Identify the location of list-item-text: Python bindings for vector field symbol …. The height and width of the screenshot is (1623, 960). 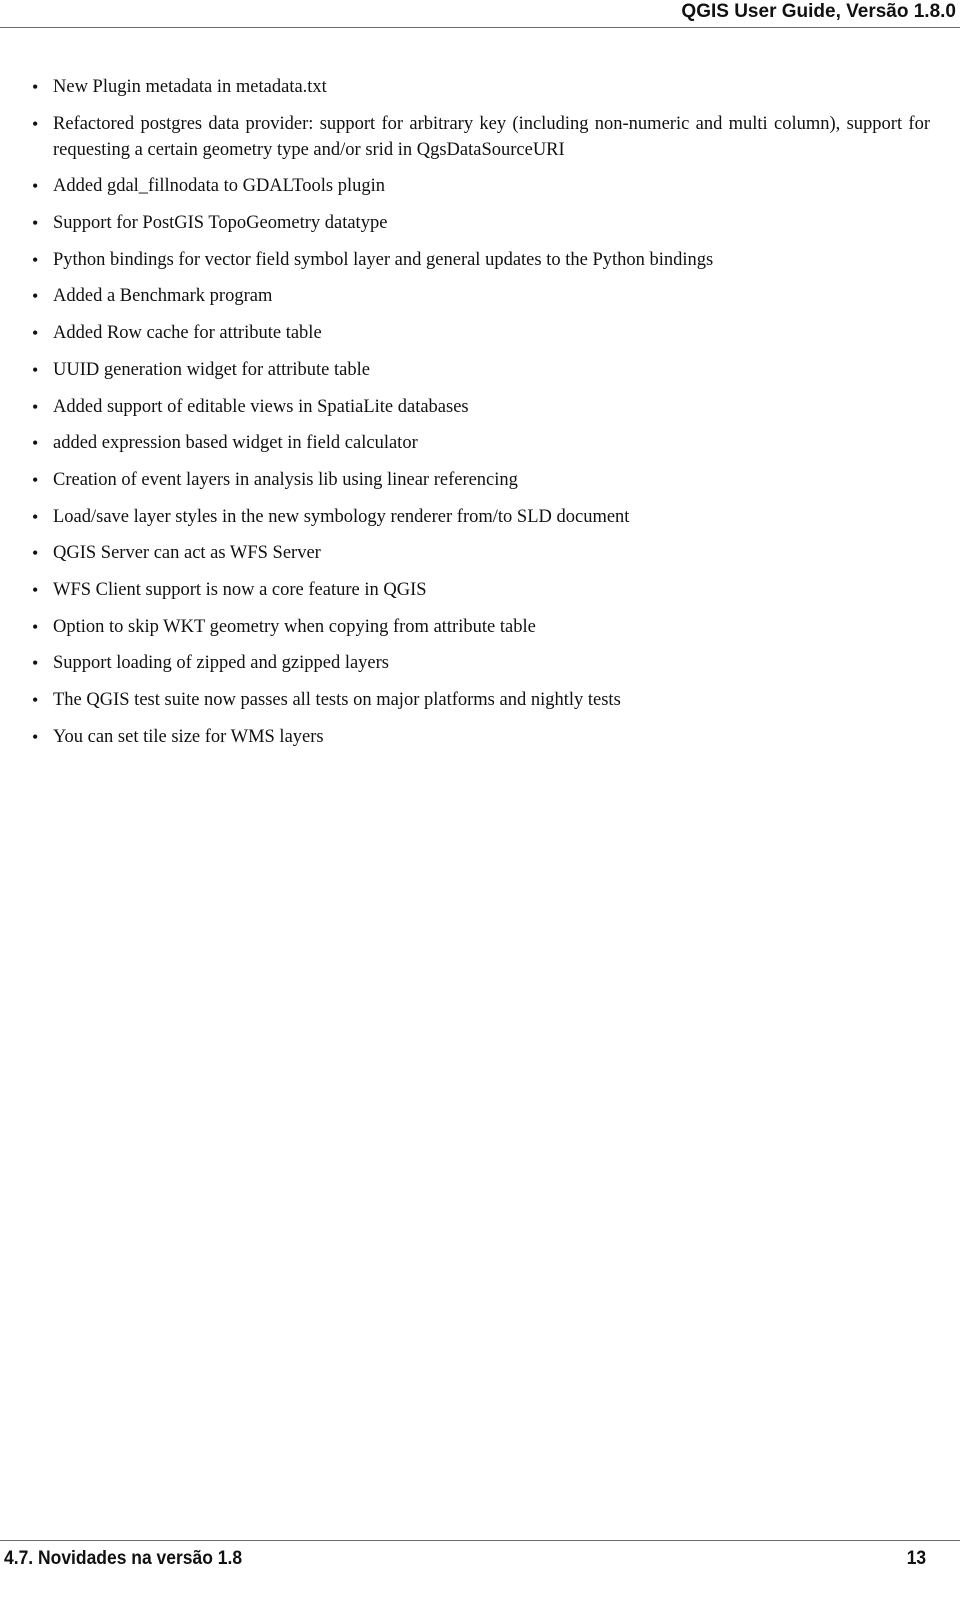
(383, 259).